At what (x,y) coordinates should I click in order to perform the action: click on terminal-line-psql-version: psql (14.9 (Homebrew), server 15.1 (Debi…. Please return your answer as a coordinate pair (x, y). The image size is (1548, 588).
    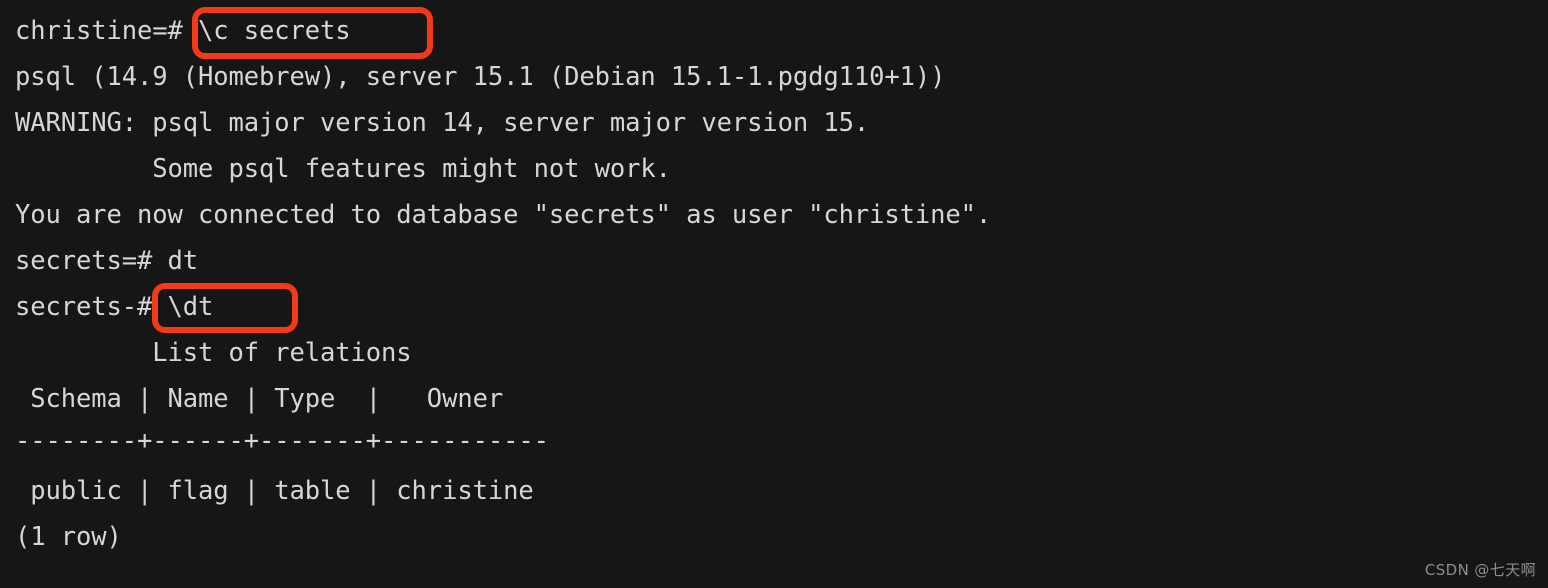
    Looking at the image, I should click on (480, 77).